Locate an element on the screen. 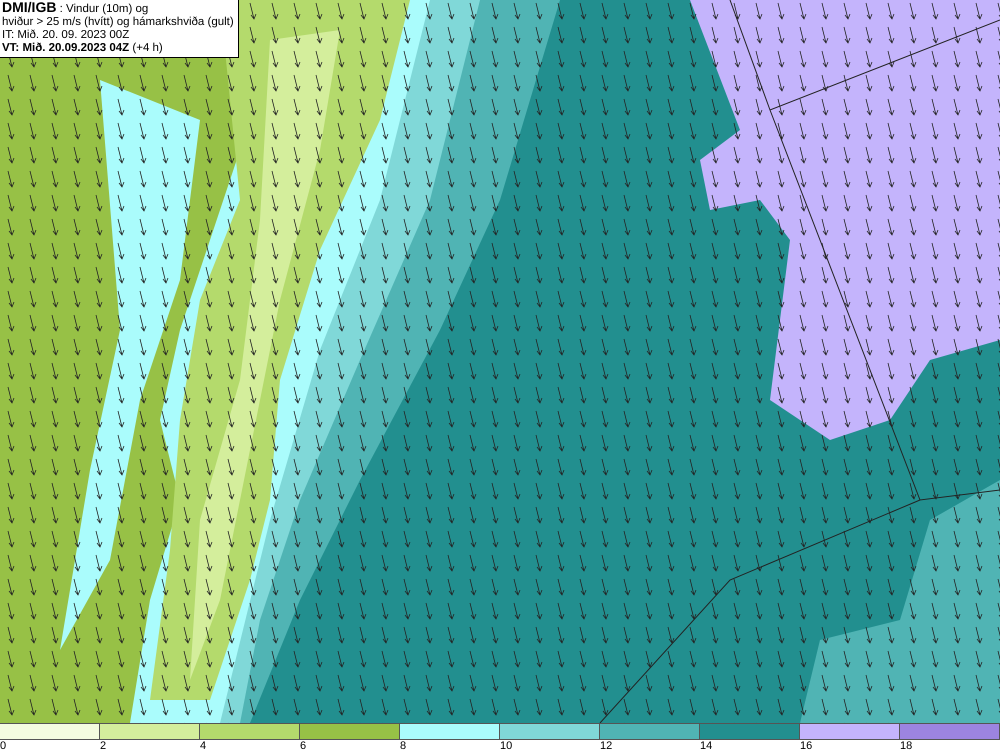 Image resolution: width=1000 pixels, height=753 pixels. info-text: DMI/IGB : Vindur (10m) og is located at coordinates (76, 8).